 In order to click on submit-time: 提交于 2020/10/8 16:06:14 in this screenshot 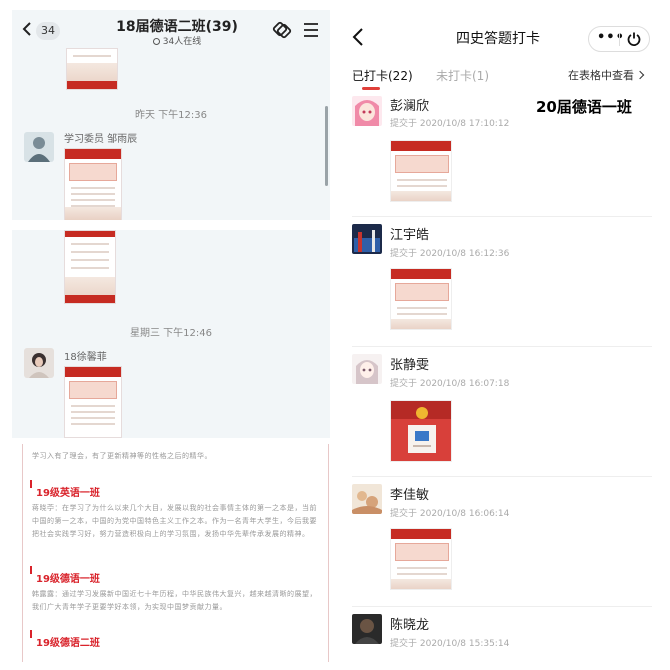, I will do `click(450, 514)`.